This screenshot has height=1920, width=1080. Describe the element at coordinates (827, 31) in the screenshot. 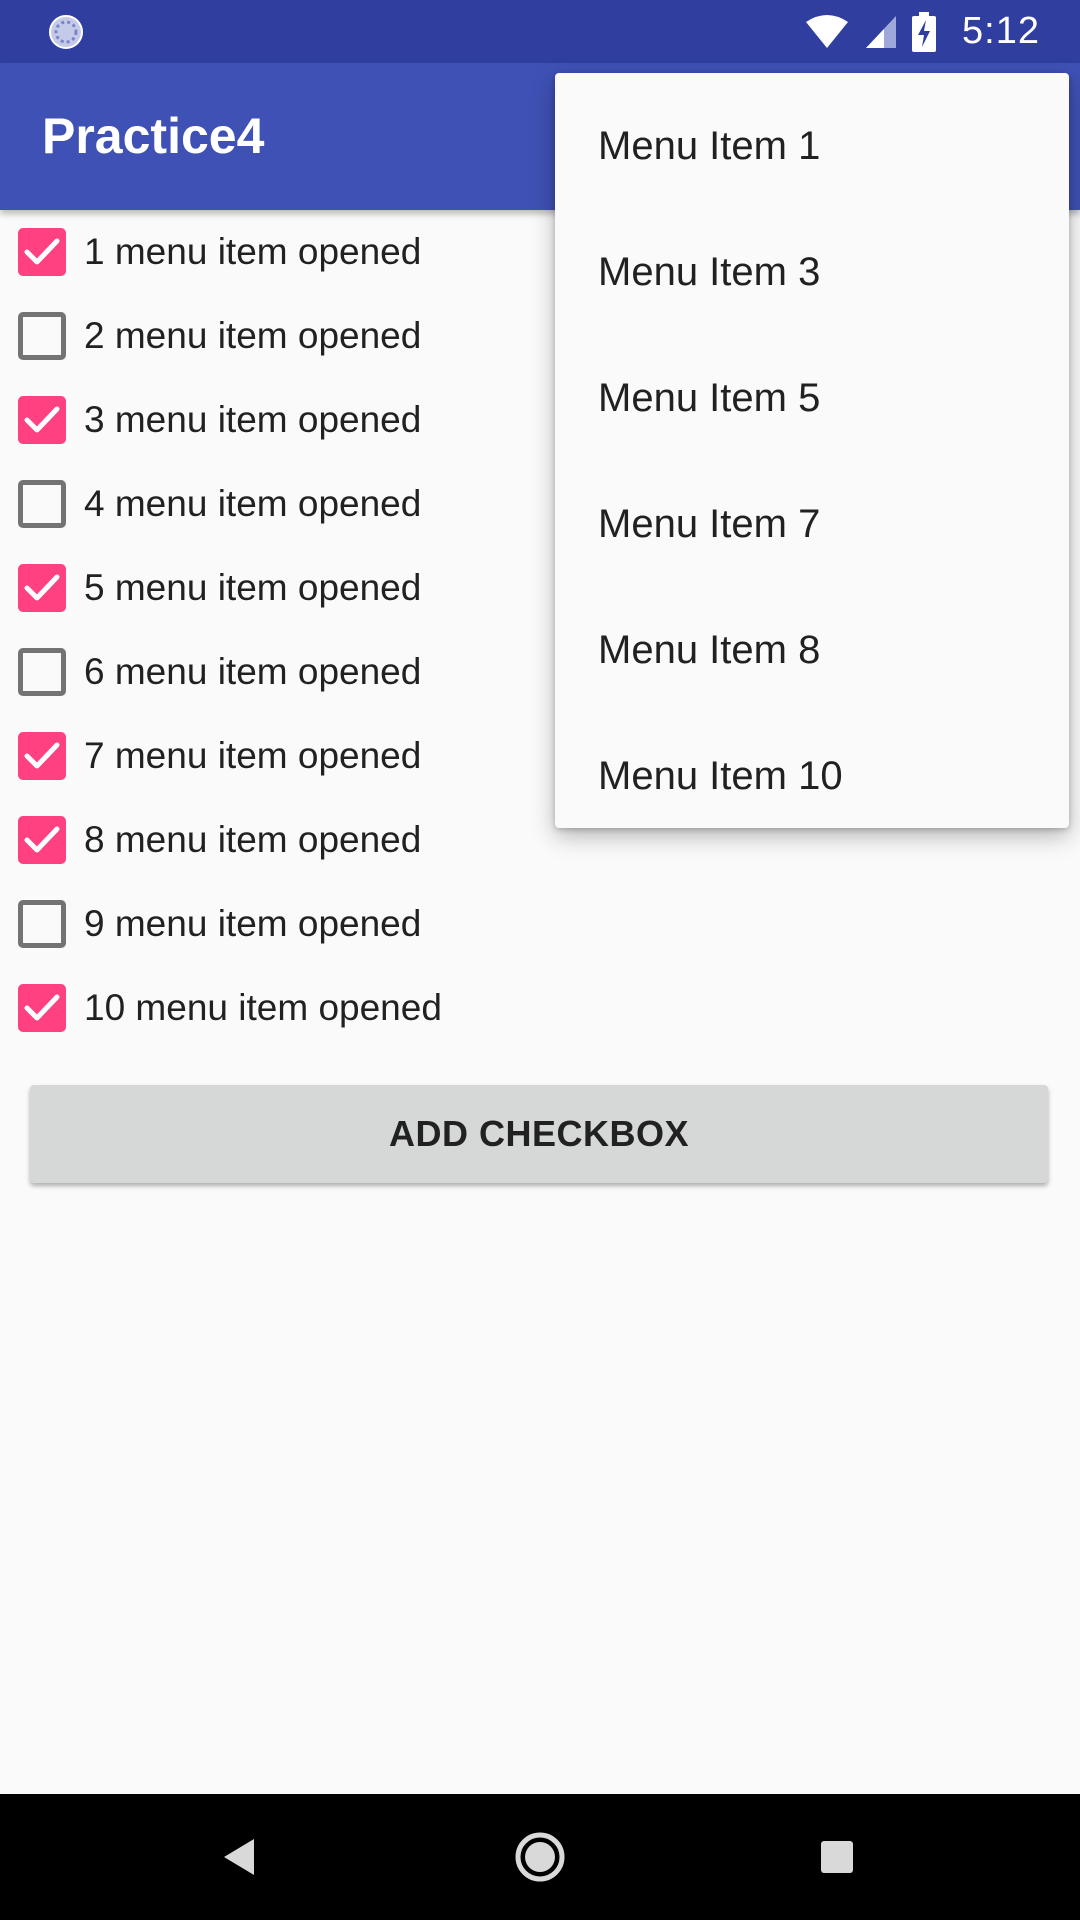

I see `wifi-icon` at that location.